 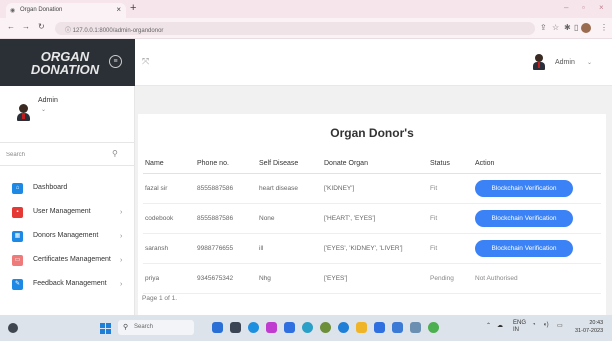 I want to click on sidebar-search: ⚲, so click(x=67, y=154).